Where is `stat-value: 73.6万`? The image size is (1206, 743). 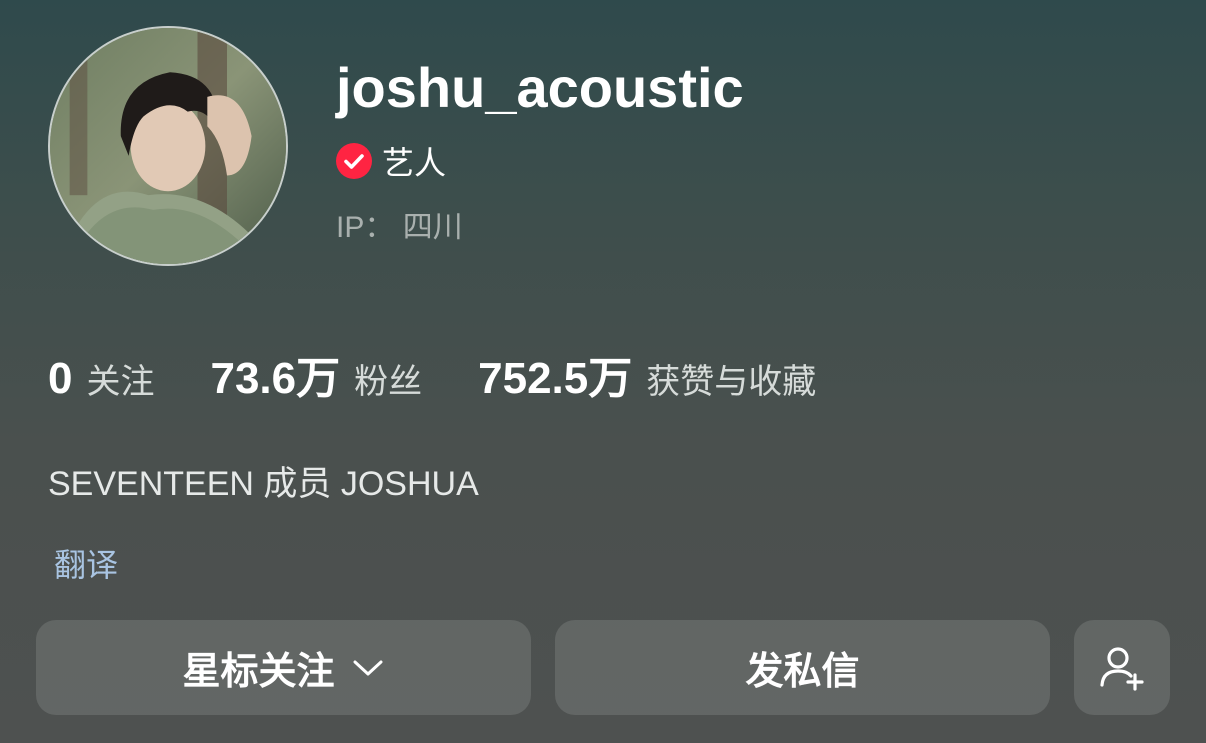
stat-value: 73.6万 is located at coordinates (275, 378).